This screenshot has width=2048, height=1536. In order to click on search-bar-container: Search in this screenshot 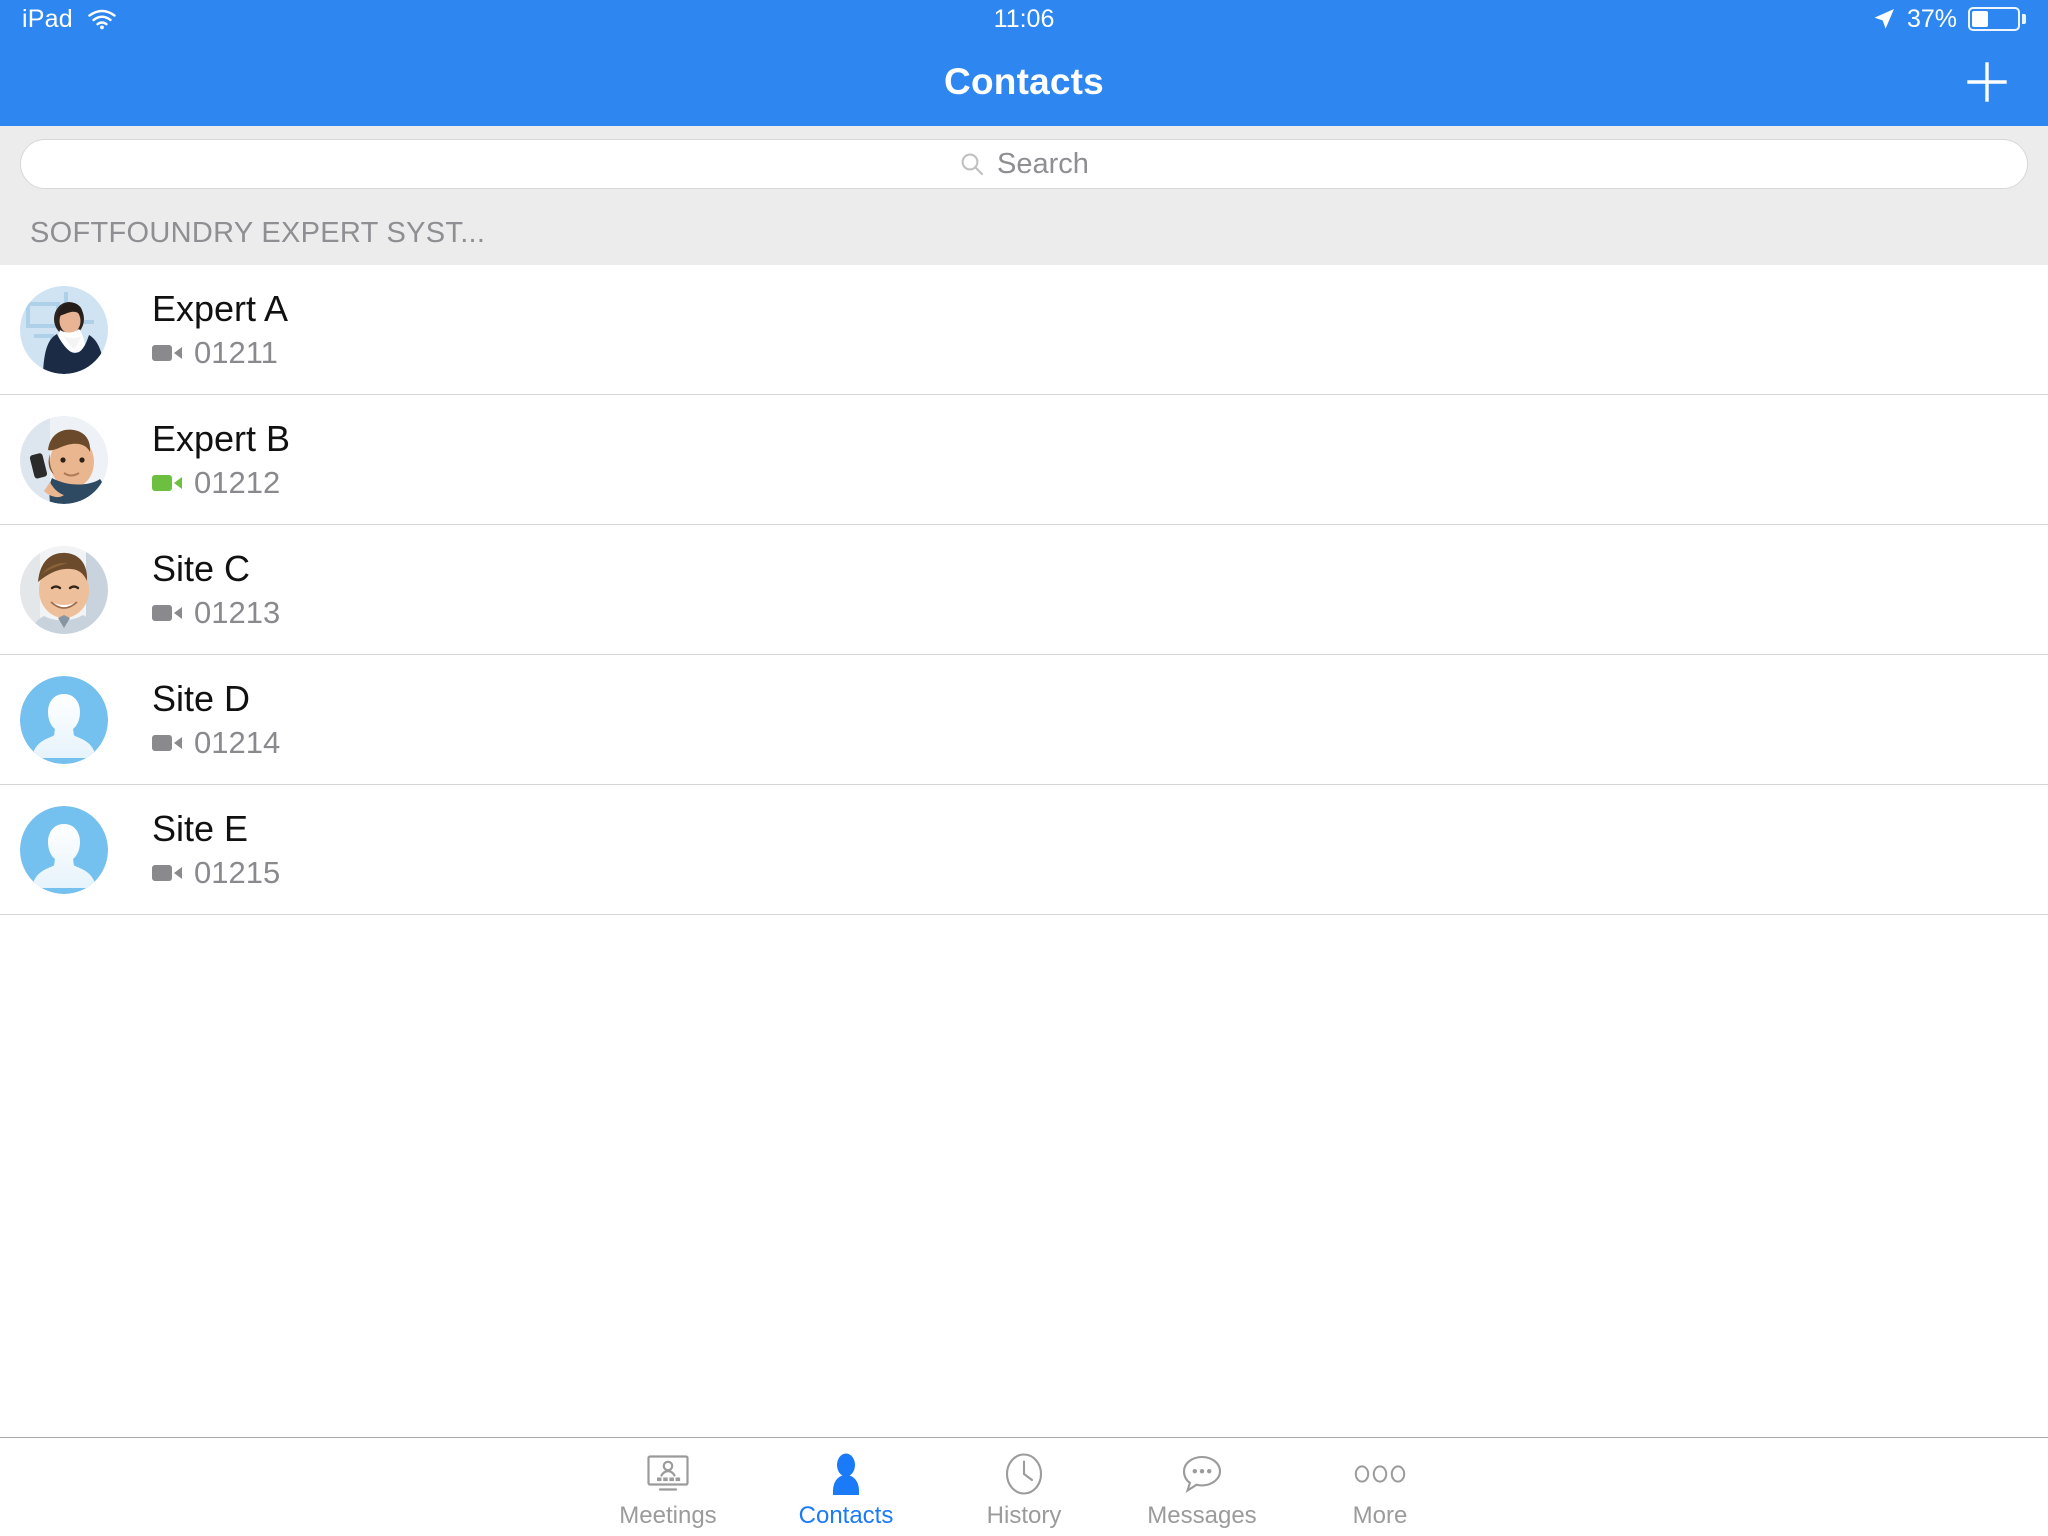, I will do `click(1024, 164)`.